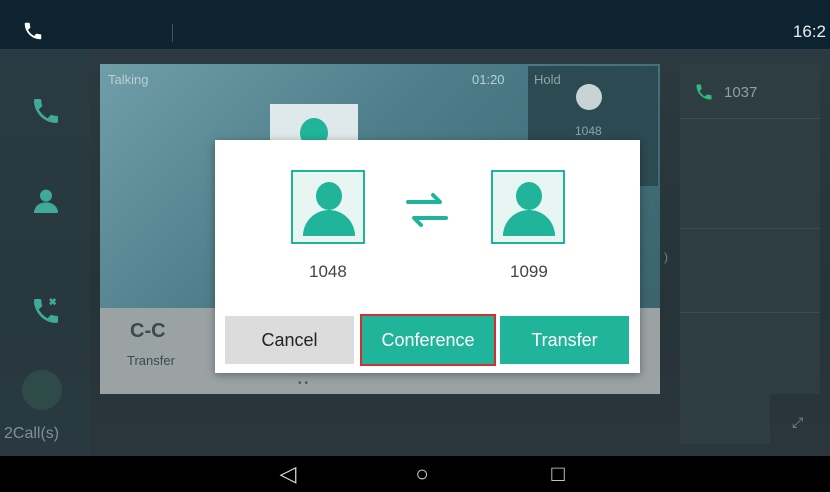 Image resolution: width=830 pixels, height=492 pixels. What do you see at coordinates (488, 79) in the screenshot?
I see `talking-duration: 01:20` at bounding box center [488, 79].